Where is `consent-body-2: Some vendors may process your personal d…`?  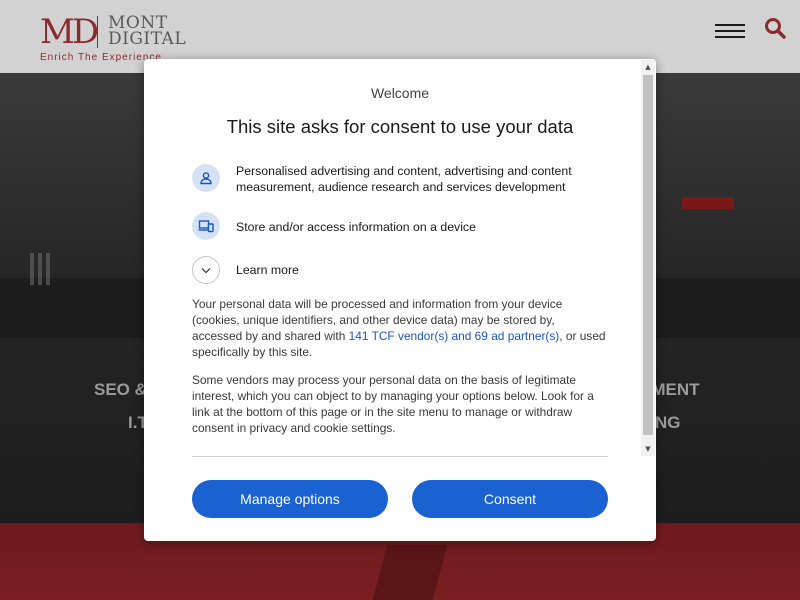 consent-body-2: Some vendors may process your personal d… is located at coordinates (393, 404).